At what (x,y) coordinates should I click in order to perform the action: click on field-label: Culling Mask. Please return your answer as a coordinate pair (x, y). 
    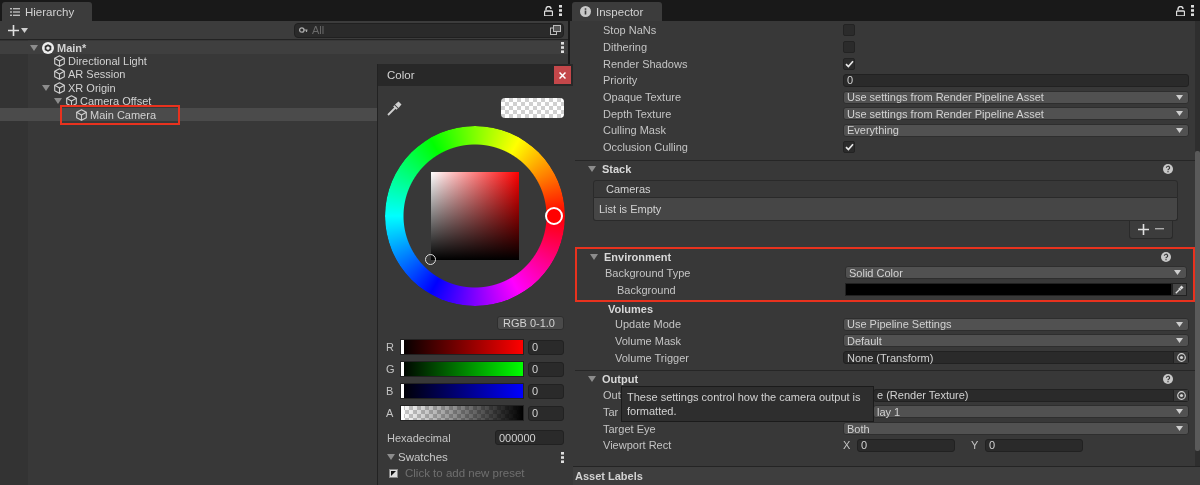
    Looking at the image, I should click on (634, 130).